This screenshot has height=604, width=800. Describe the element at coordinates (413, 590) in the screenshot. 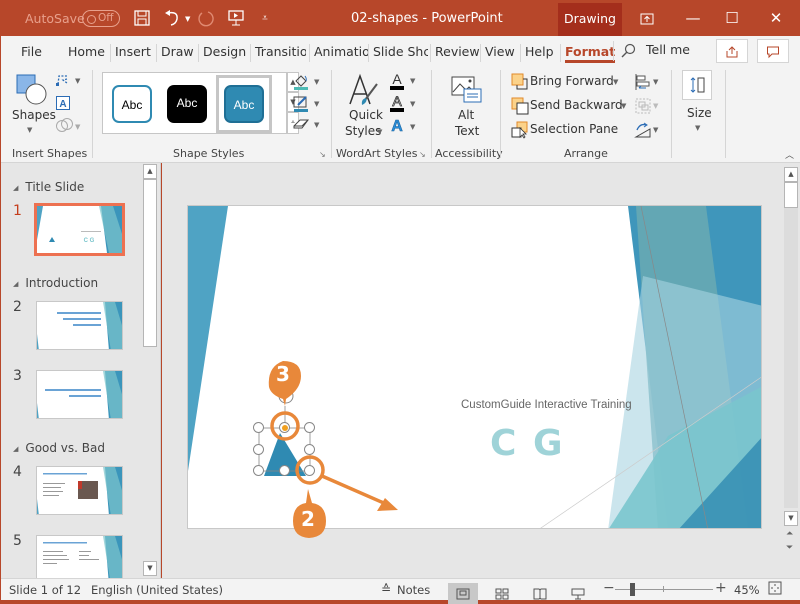

I see `notes-button: Notes` at that location.